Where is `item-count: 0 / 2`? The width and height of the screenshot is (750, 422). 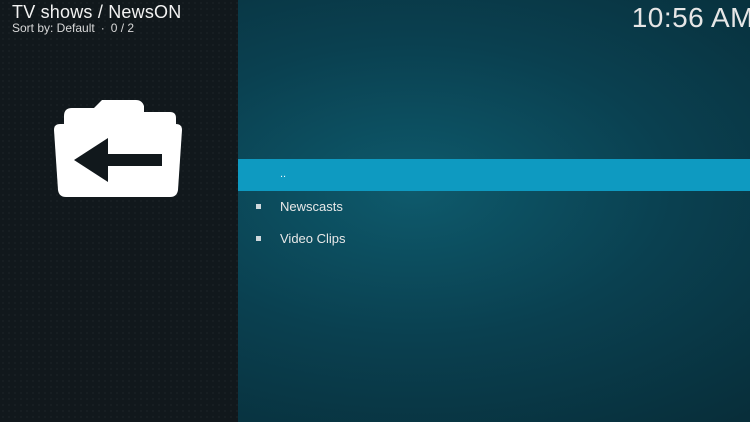 item-count: 0 / 2 is located at coordinates (122, 28).